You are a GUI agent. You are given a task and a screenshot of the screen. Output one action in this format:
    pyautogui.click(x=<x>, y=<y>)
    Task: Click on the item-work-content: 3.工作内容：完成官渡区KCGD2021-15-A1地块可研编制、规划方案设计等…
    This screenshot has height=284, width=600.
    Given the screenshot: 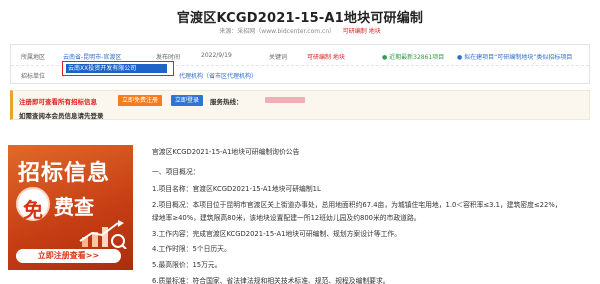 What is the action you would take?
    pyautogui.click(x=277, y=234)
    